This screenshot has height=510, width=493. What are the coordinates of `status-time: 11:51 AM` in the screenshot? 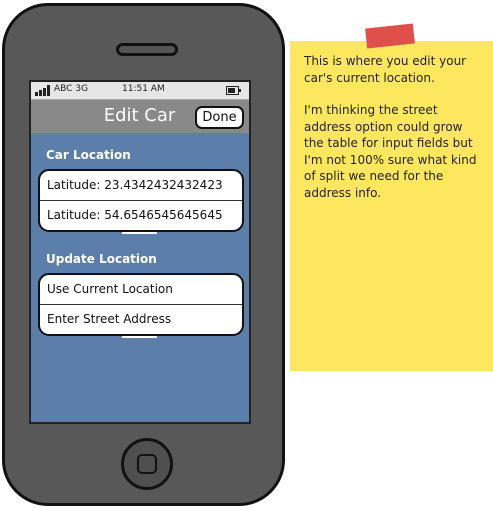 It's located at (143, 89).